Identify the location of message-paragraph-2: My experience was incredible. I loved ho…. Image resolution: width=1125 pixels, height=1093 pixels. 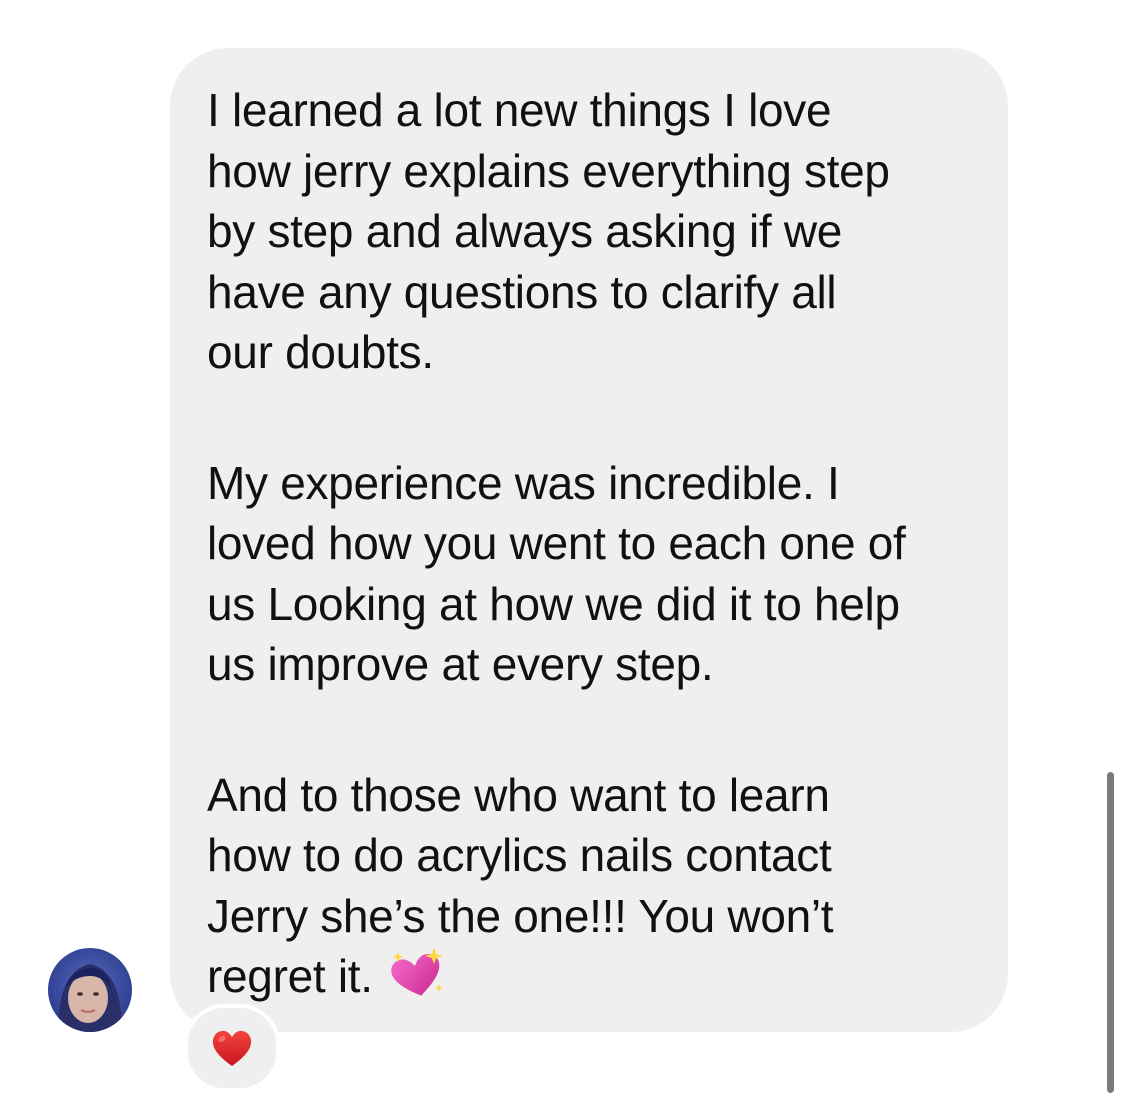
(556, 573).